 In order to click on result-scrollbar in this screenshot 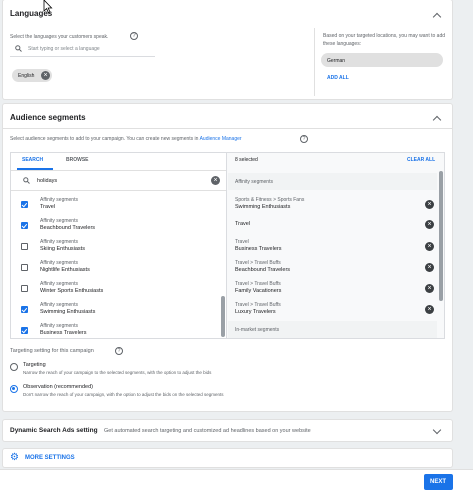, I will do `click(223, 316)`.